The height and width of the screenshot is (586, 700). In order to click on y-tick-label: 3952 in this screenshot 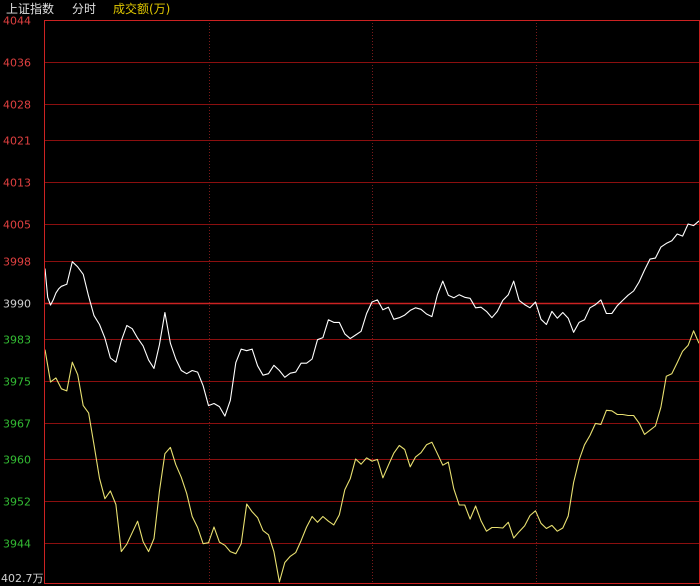, I will do `click(17, 502)`.